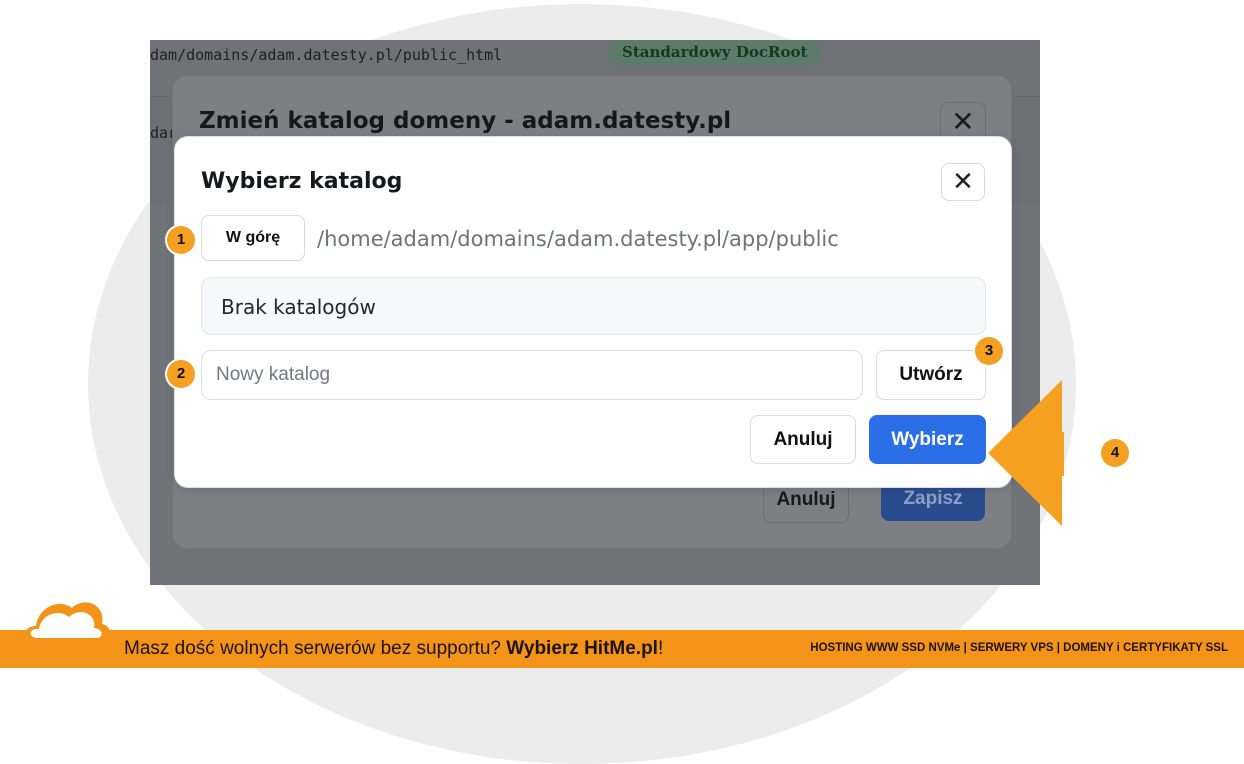  What do you see at coordinates (181, 240) in the screenshot?
I see `callout-1: 1` at bounding box center [181, 240].